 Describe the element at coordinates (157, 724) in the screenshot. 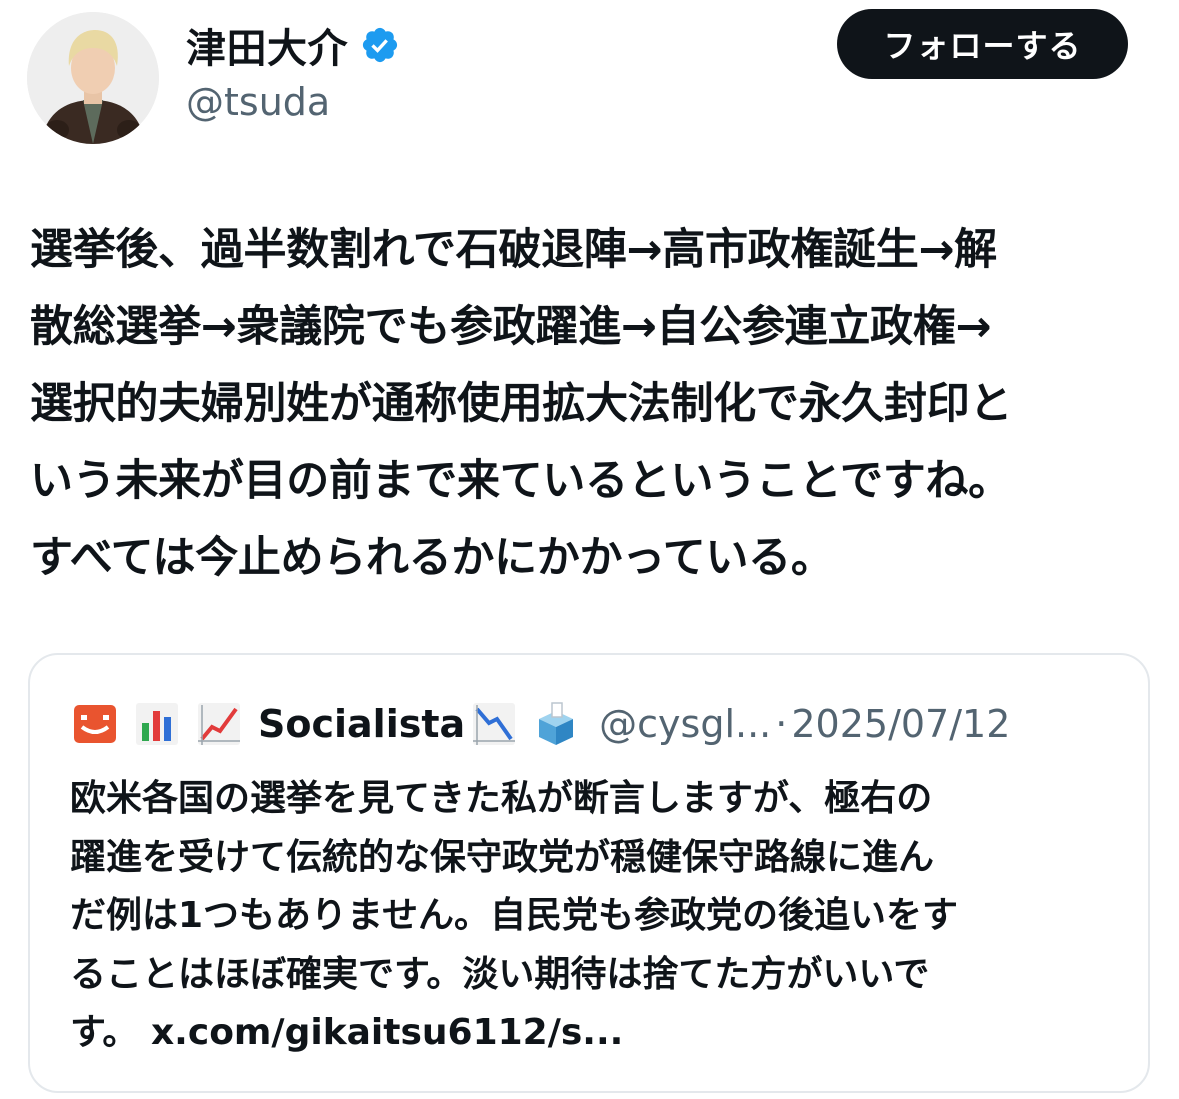

I see `bar-chart-icon` at that location.